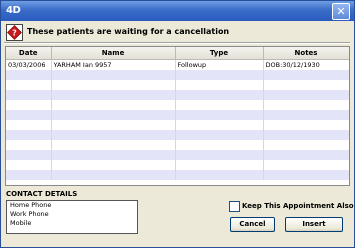 This screenshot has height=248, width=355. Describe the element at coordinates (298, 206) in the screenshot. I see `keep-appointment-label: Keep This Appointment Also` at that location.